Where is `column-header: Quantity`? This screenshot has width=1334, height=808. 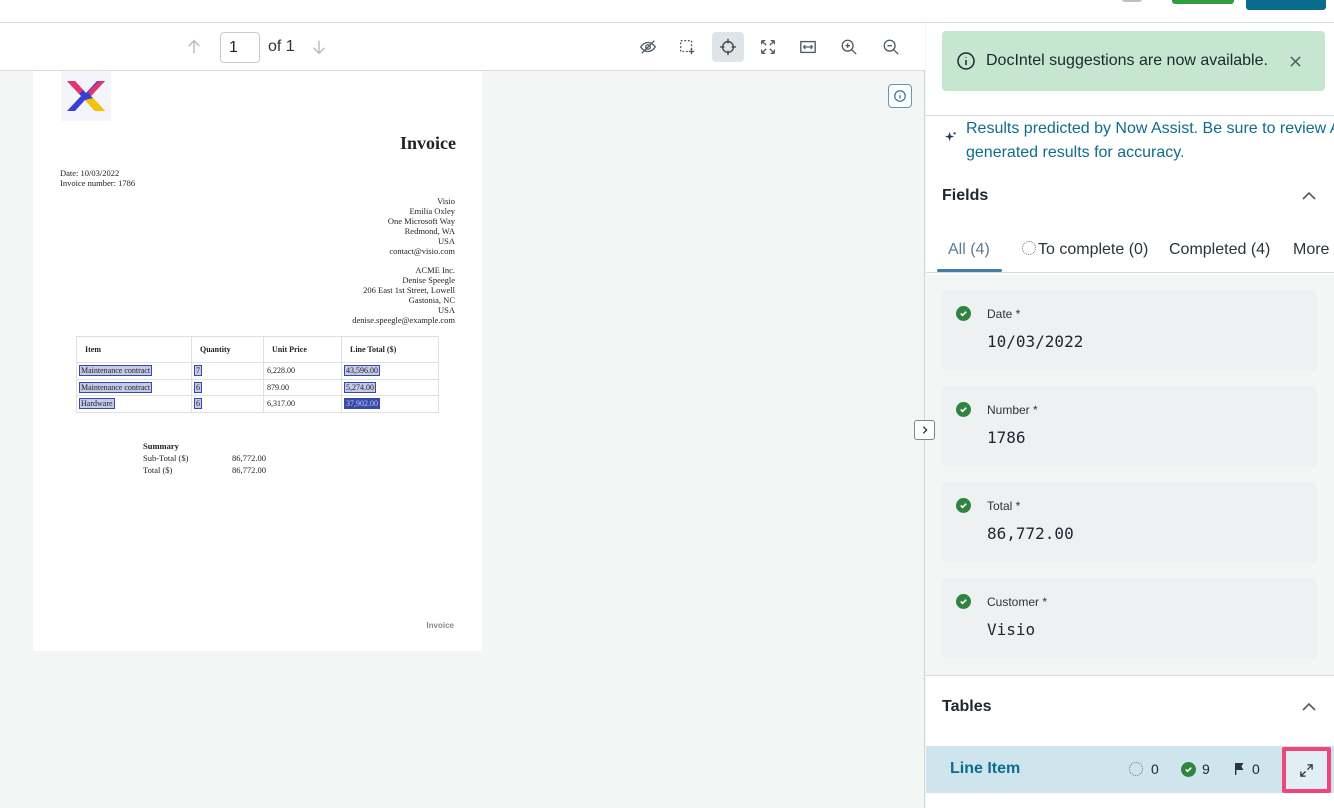
column-header: Quantity is located at coordinates (227, 349).